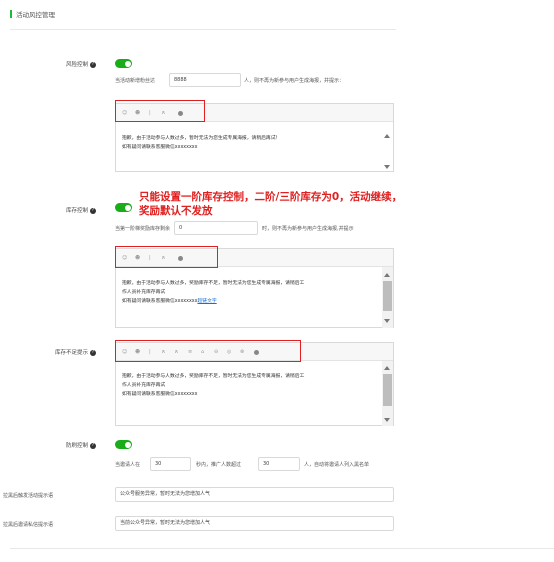  What do you see at coordinates (203, 29) in the screenshot?
I see `section-divider` at bounding box center [203, 29].